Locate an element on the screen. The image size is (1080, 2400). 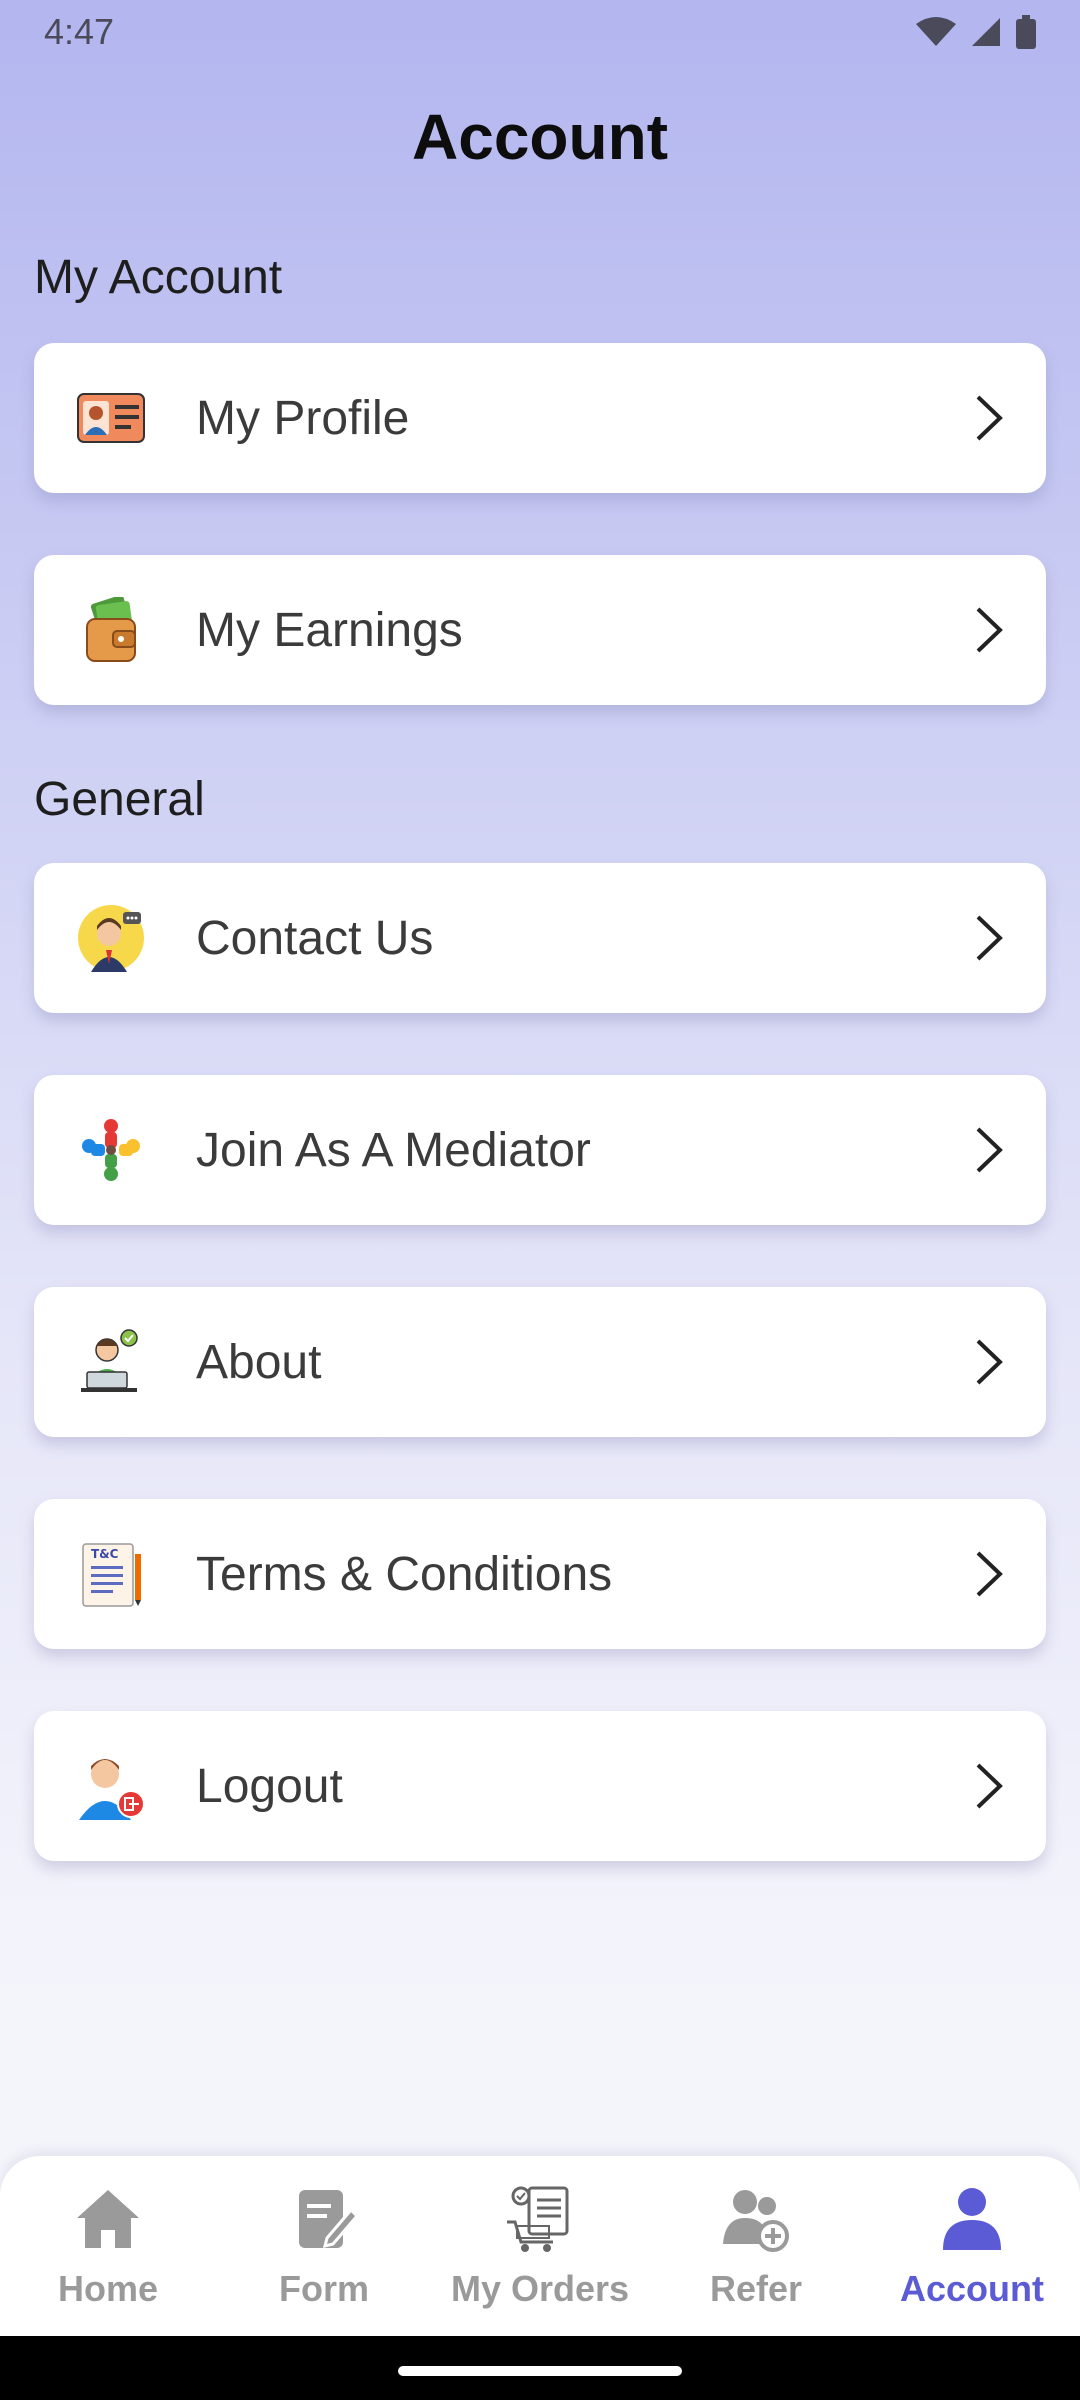
menu-item-label: My Profile is located at coordinates (303, 418).